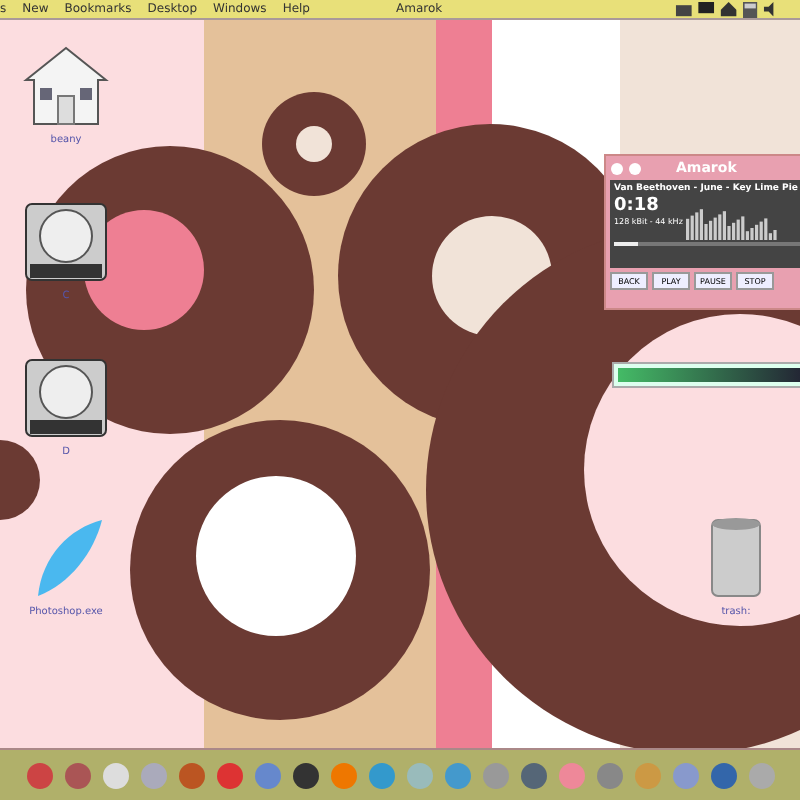  I want to click on calculator-icon, so click(750, 9).